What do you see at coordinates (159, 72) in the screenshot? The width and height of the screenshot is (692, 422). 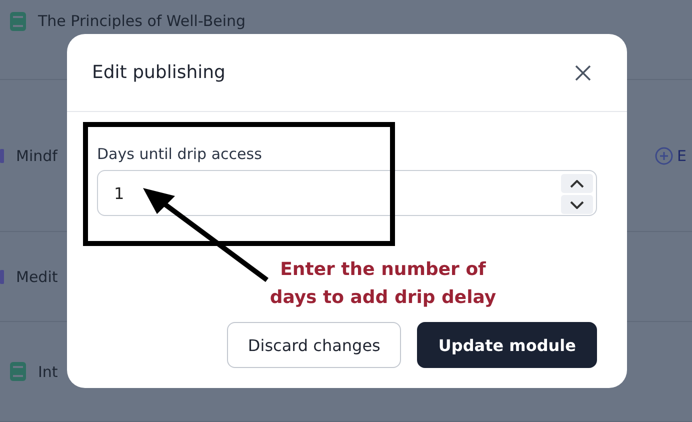 I see `dialog-title: Edit publishing` at bounding box center [159, 72].